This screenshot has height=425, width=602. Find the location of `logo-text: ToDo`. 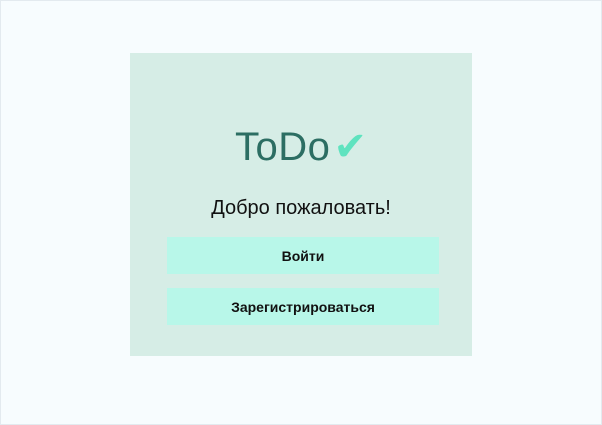

logo-text: ToDo is located at coordinates (283, 147).